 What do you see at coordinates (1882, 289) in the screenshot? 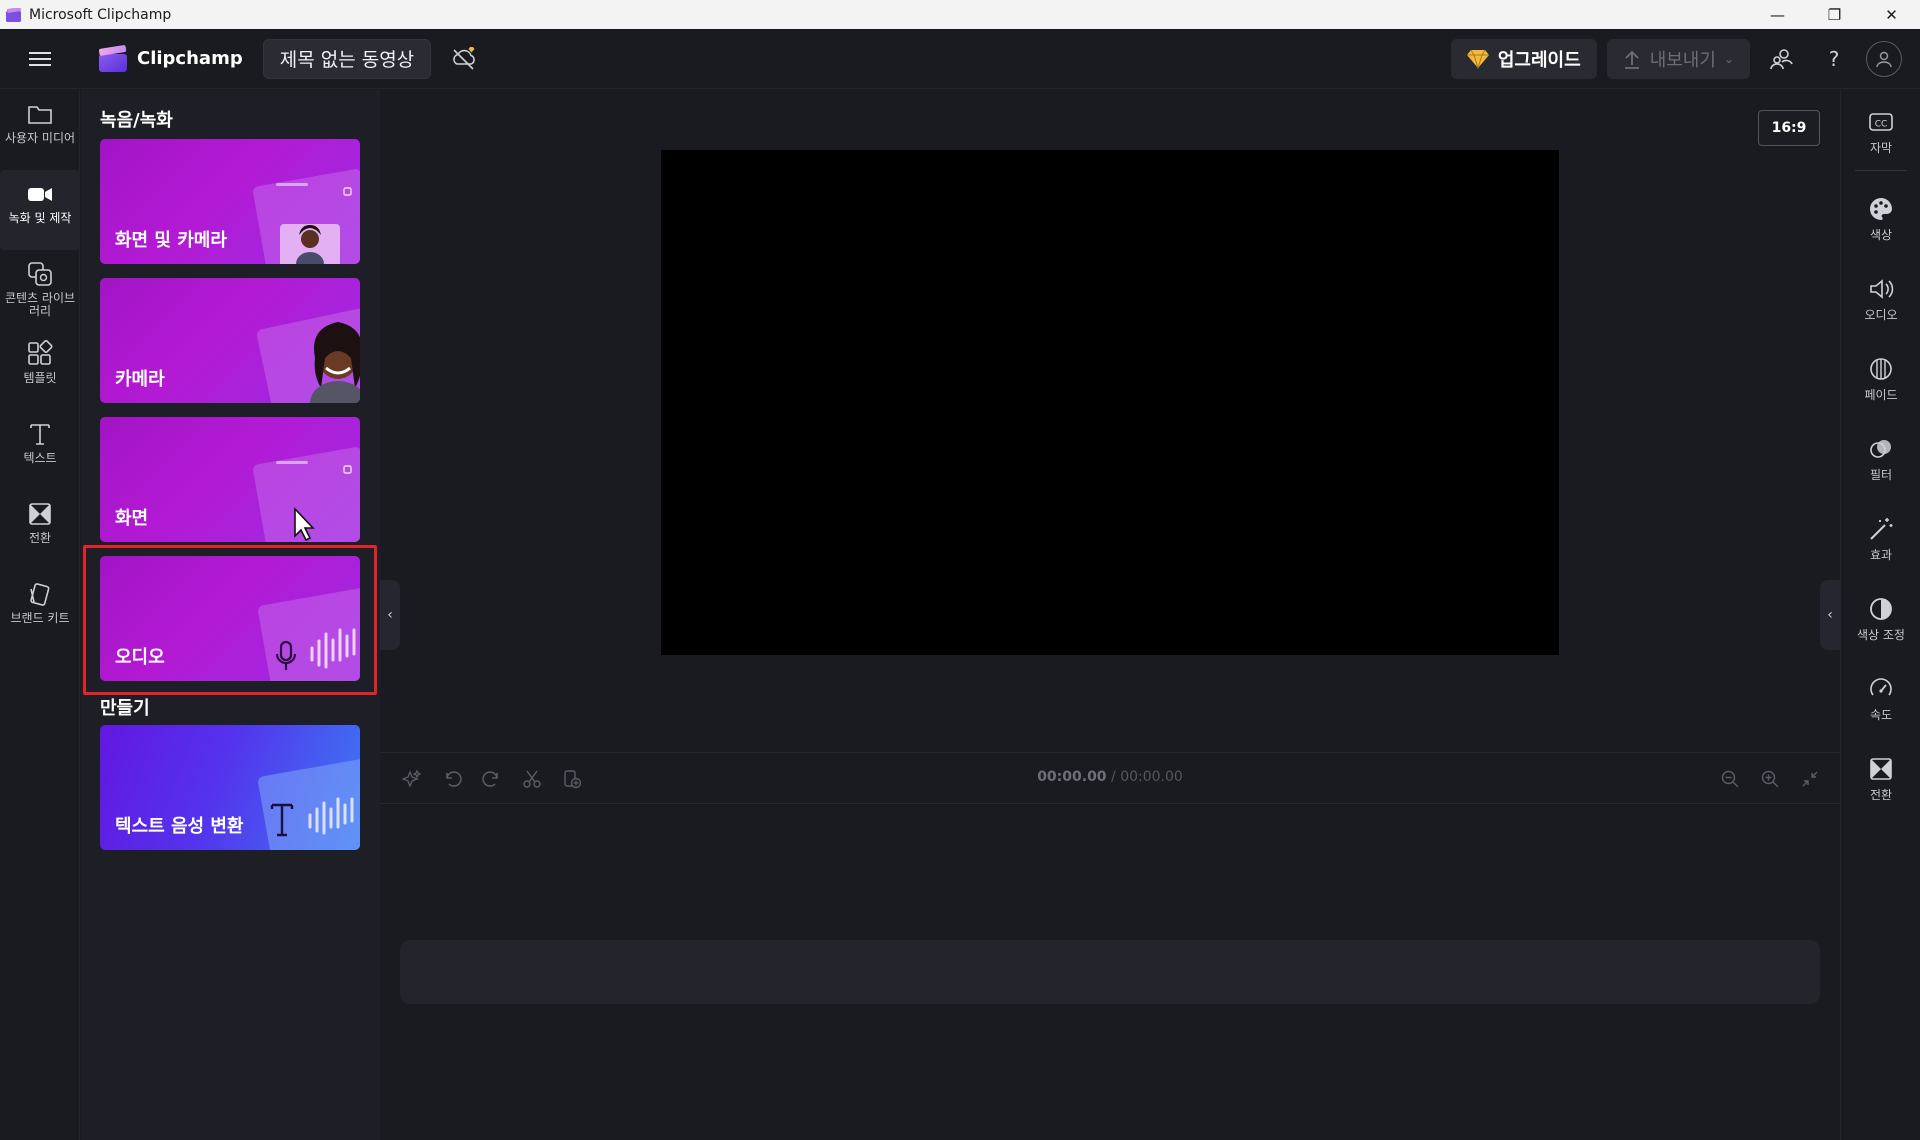
I see `speaker-icon` at bounding box center [1882, 289].